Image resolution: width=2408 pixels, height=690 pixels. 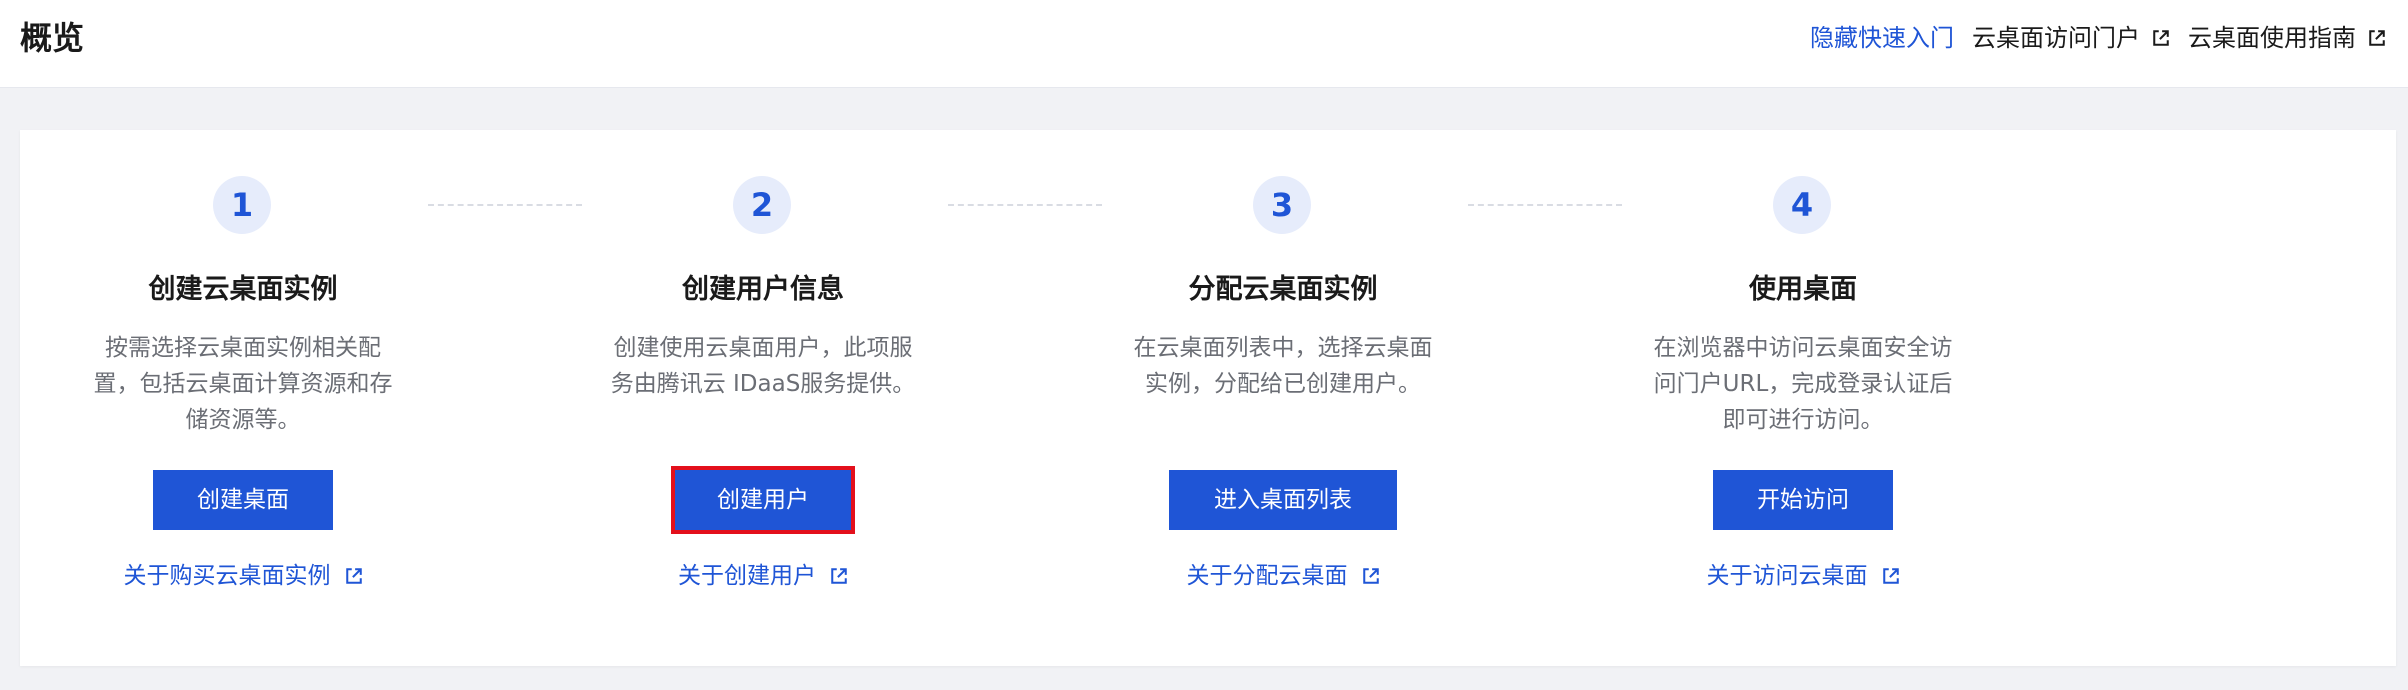 What do you see at coordinates (242, 205) in the screenshot?
I see `step-number: 1` at bounding box center [242, 205].